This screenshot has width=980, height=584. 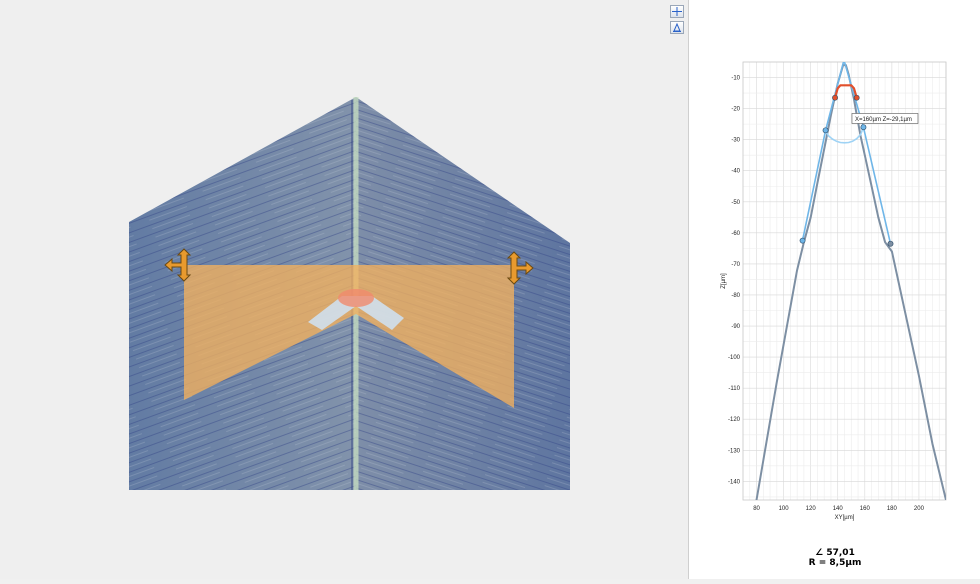 What do you see at coordinates (735, 141) in the screenshot?
I see `y-tick-label: -30` at bounding box center [735, 141].